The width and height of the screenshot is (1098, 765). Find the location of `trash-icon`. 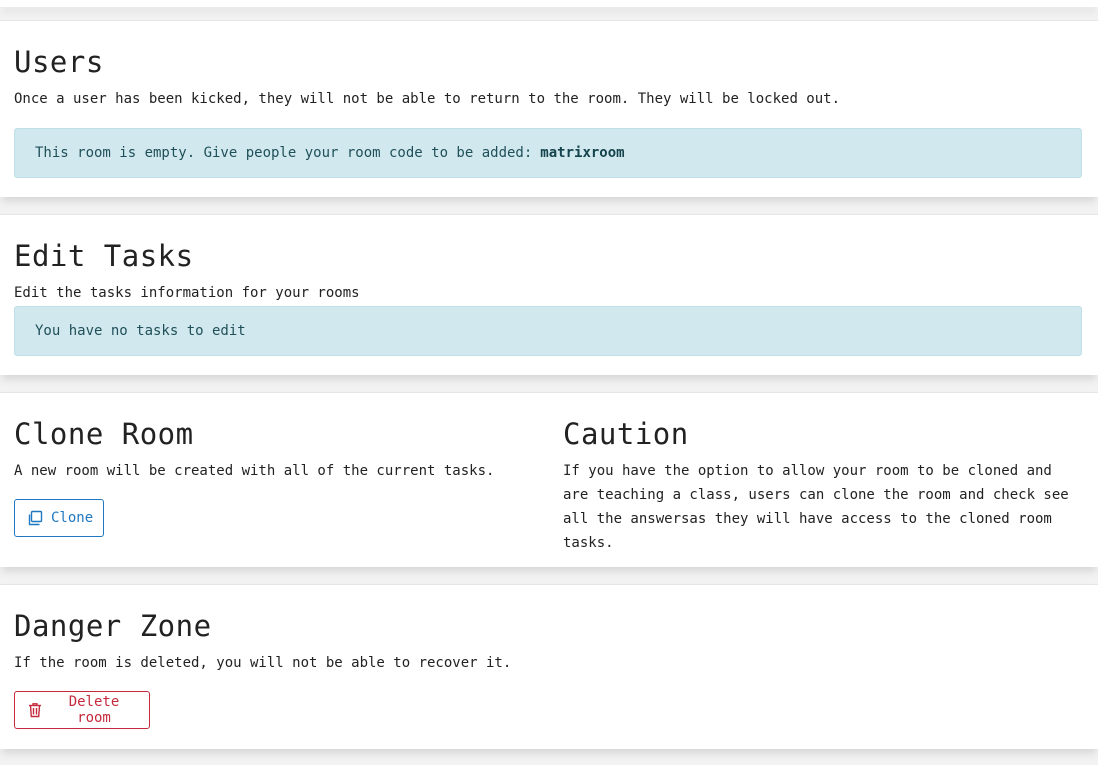

trash-icon is located at coordinates (35, 710).